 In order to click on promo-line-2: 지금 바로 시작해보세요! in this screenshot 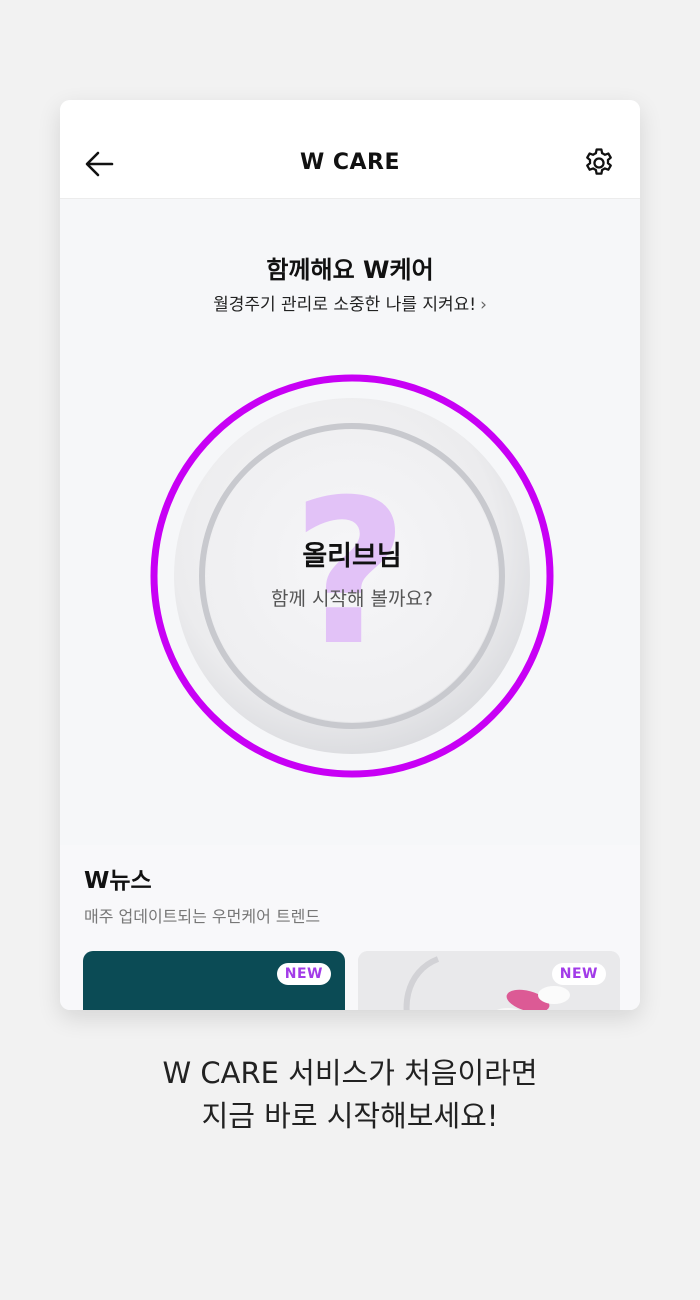, I will do `click(350, 1116)`.